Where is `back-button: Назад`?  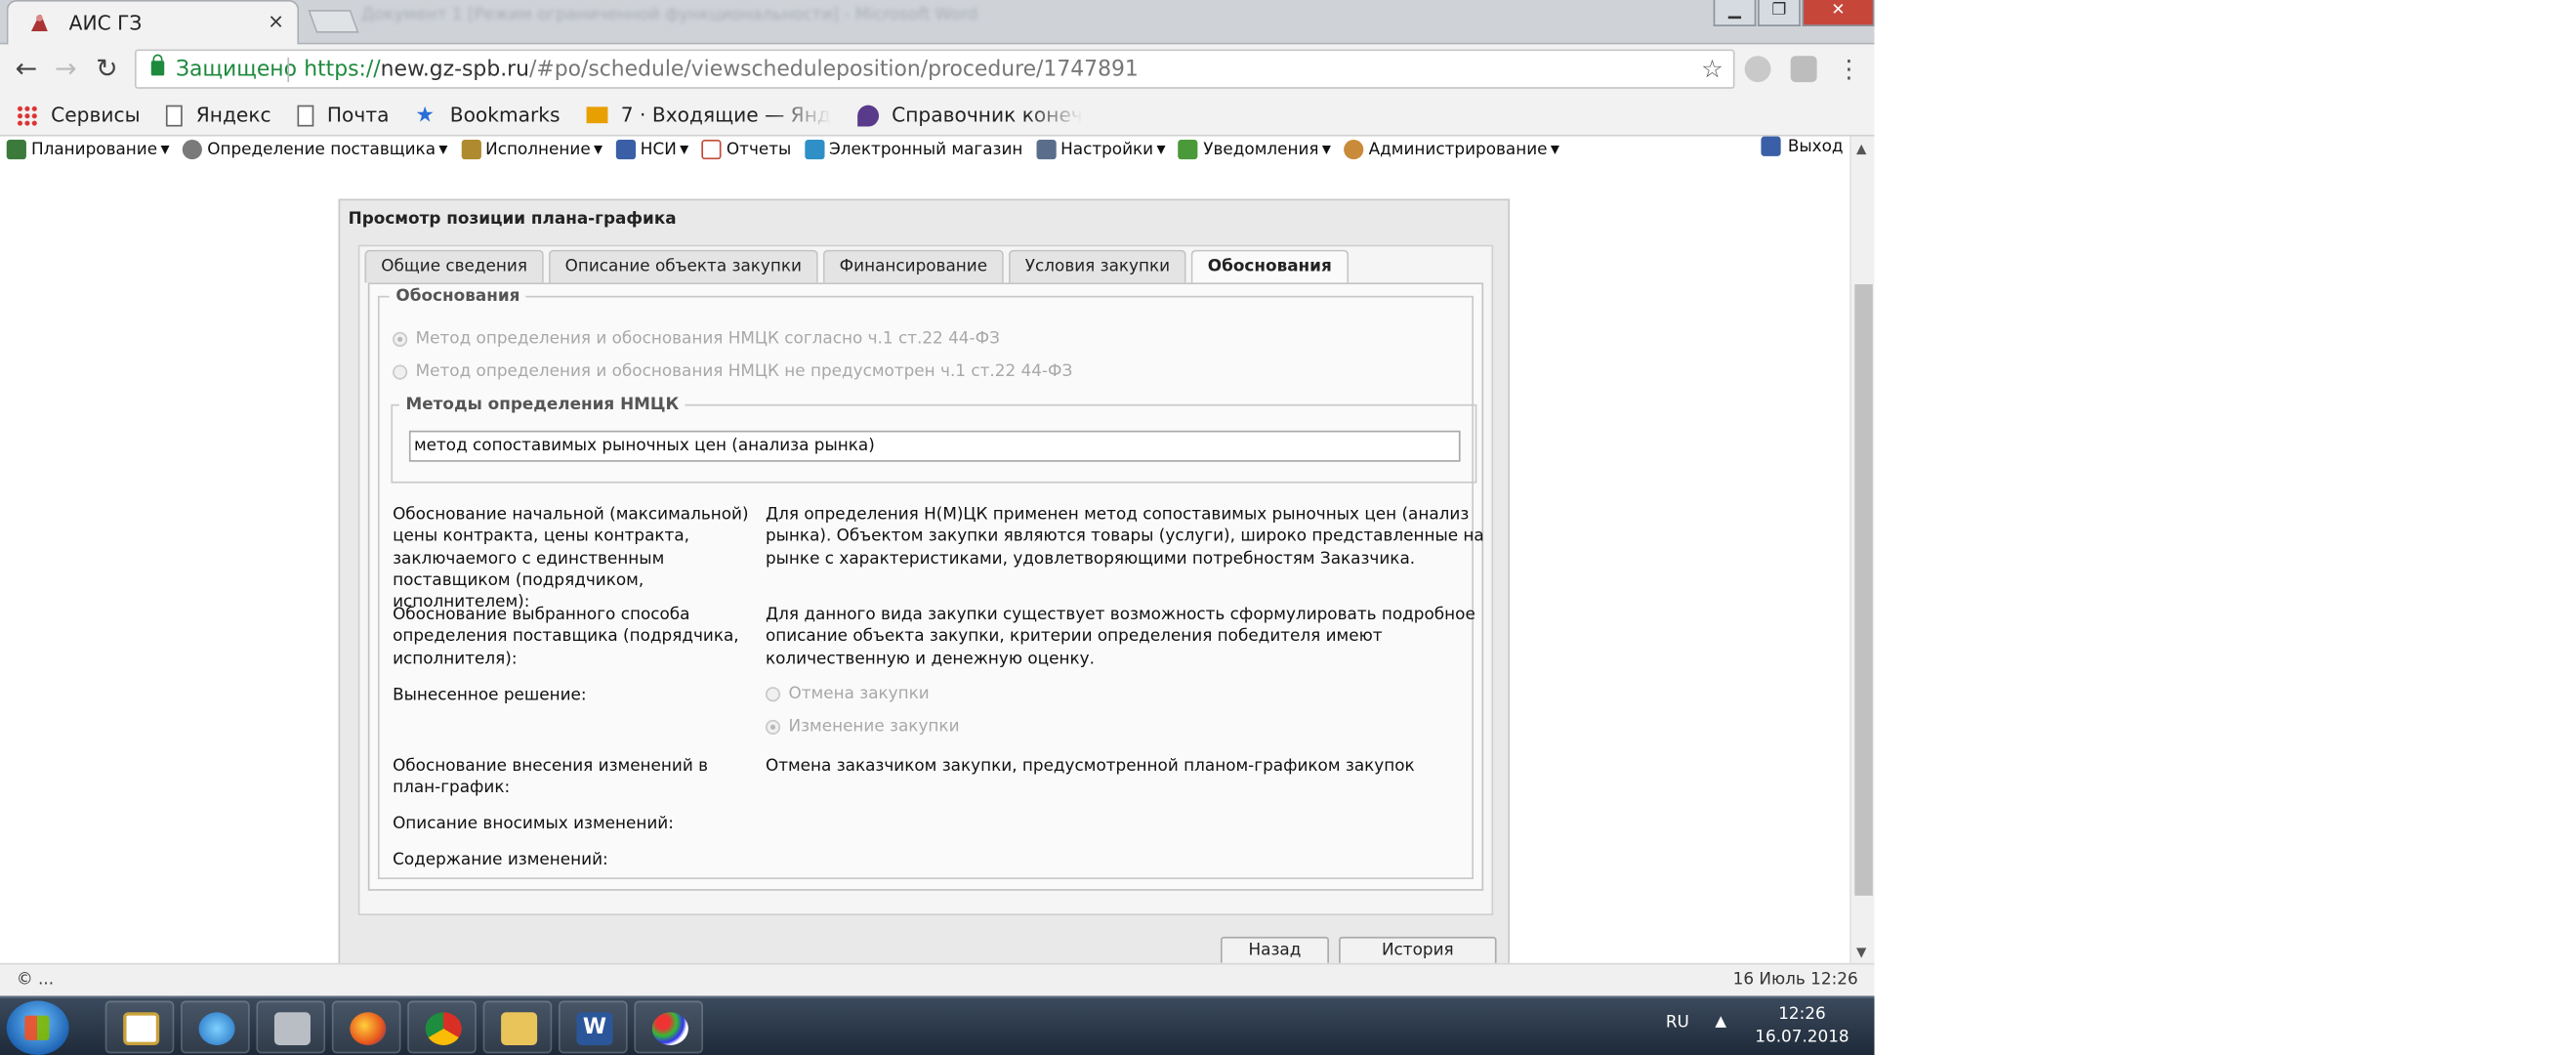
back-button: Назад is located at coordinates (1274, 951).